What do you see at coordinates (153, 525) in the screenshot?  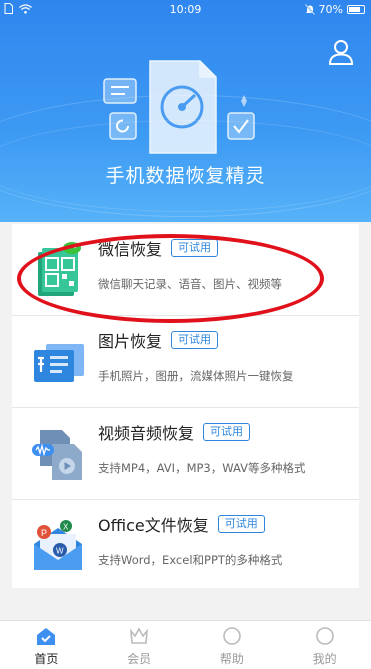 I see `item-title: Office文件恢复` at bounding box center [153, 525].